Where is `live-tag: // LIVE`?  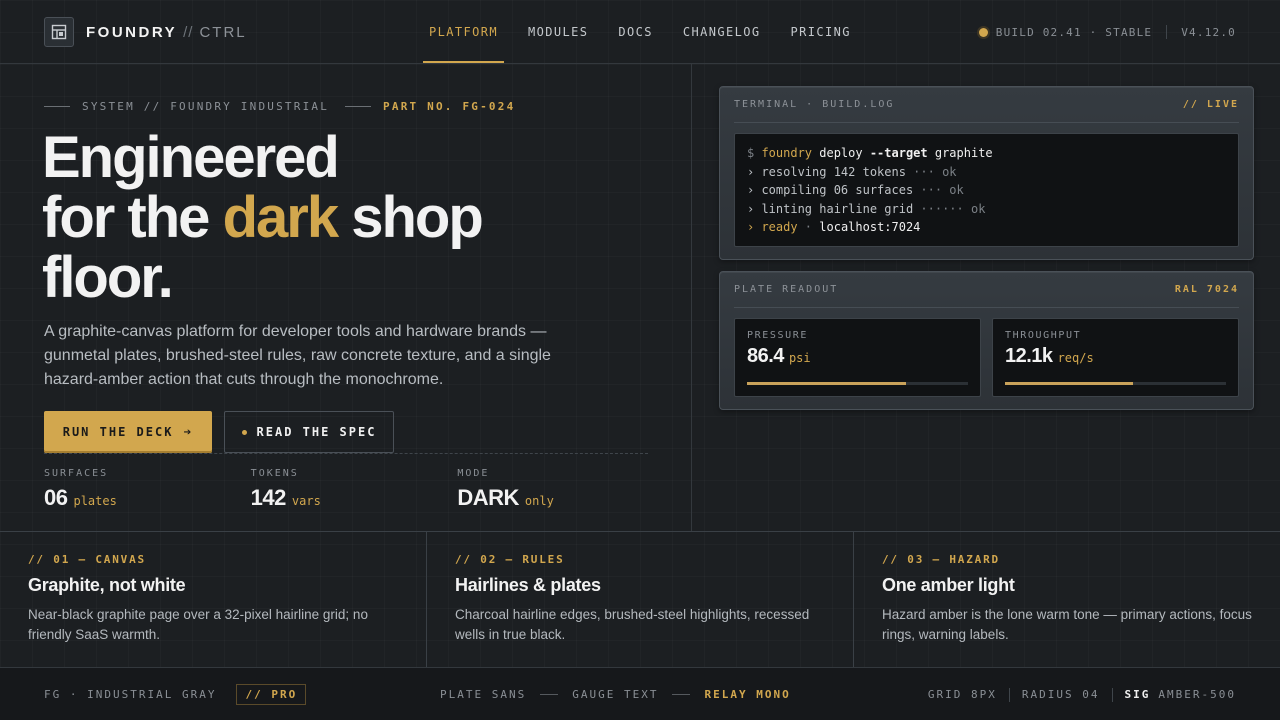 live-tag: // LIVE is located at coordinates (1210, 104).